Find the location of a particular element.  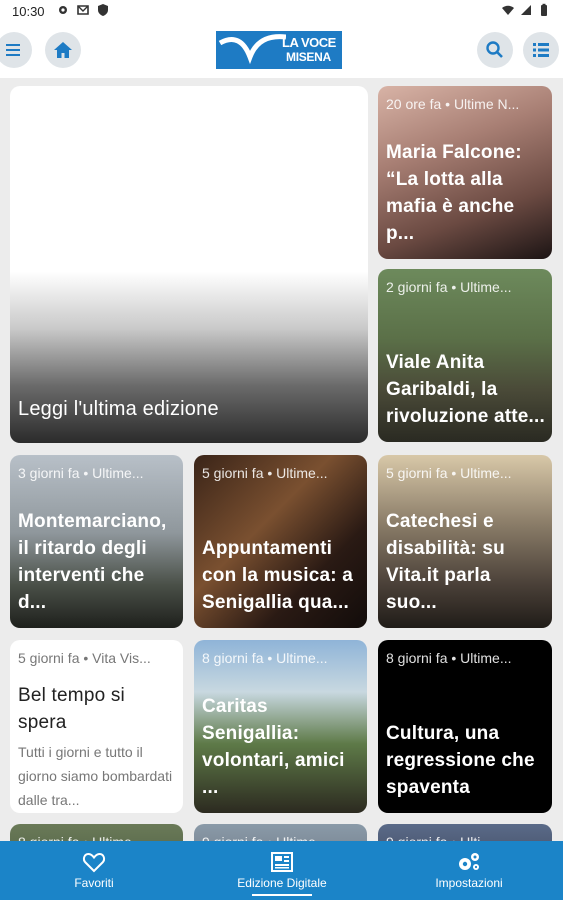

menu-button is located at coordinates (16, 50).